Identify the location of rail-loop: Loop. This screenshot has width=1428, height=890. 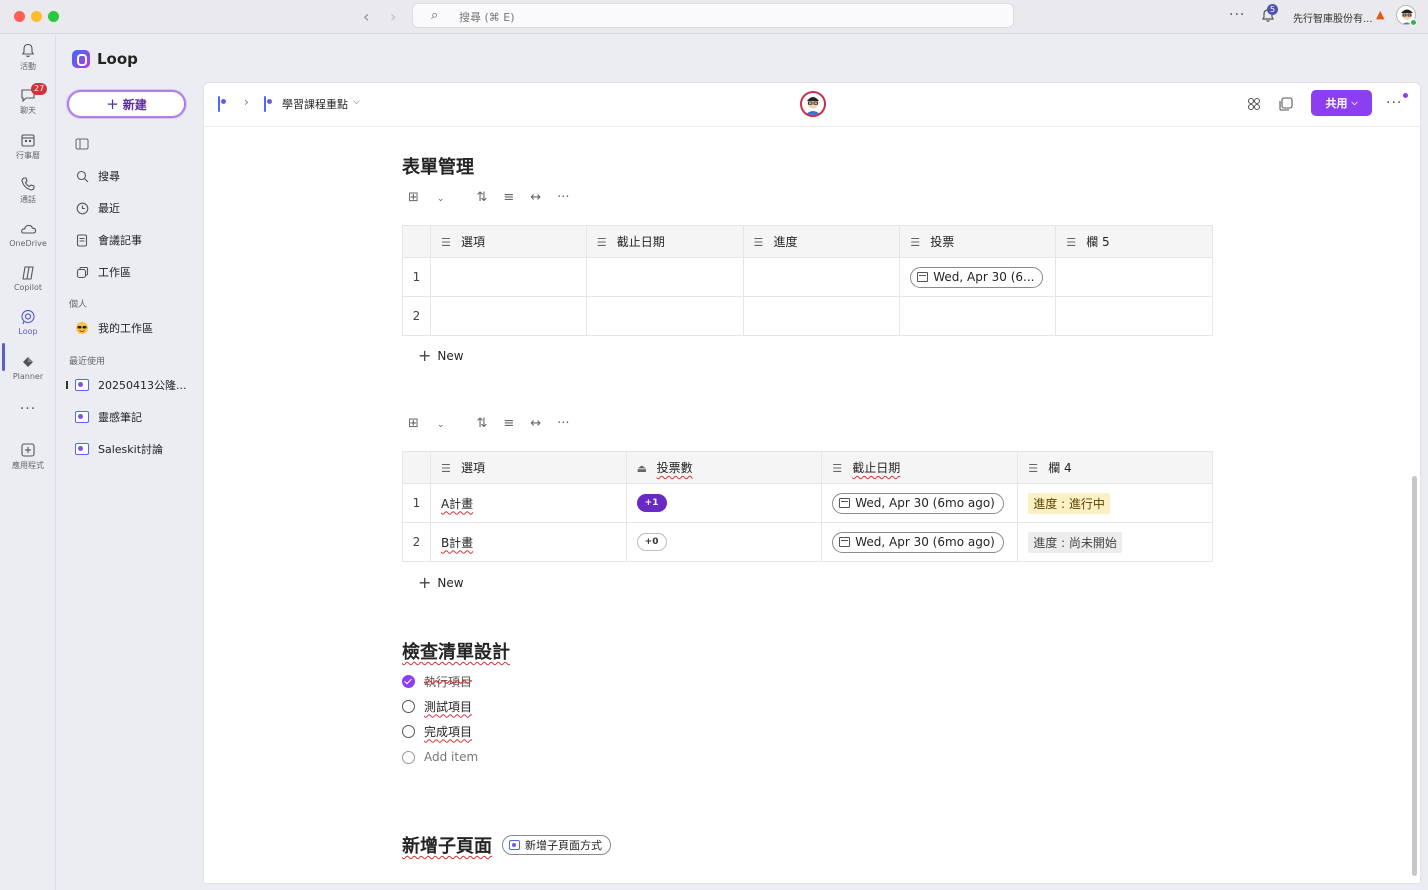
(28, 322).